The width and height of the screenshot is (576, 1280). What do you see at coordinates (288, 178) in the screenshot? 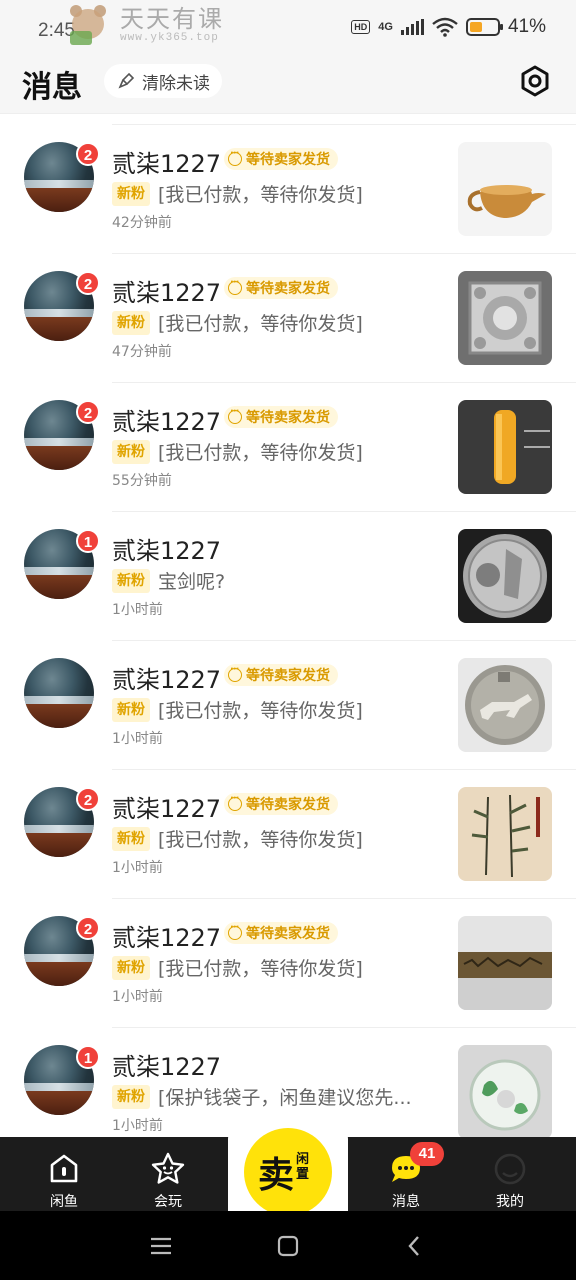
I see `list-item: 2 贰柒1227 等待卖家发货 新粉 [我已付款，等待你发货] 42分钟前` at bounding box center [288, 178].